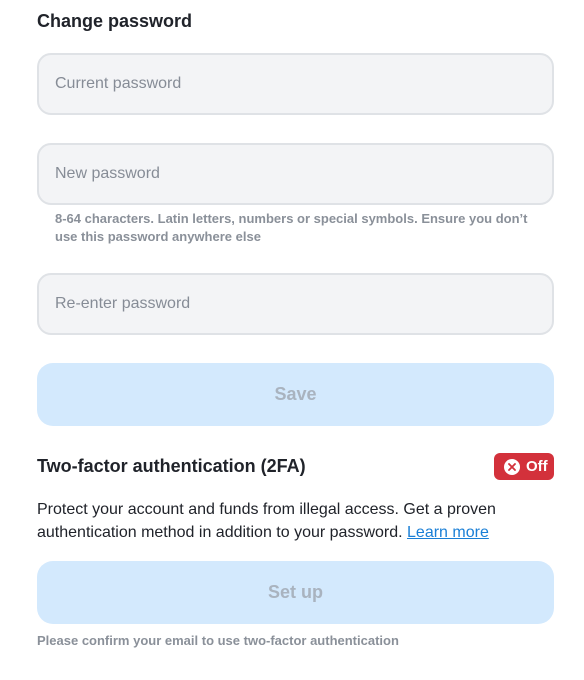 Image resolution: width=584 pixels, height=680 pixels. What do you see at coordinates (115, 21) in the screenshot?
I see `change-password-title: Change password` at bounding box center [115, 21].